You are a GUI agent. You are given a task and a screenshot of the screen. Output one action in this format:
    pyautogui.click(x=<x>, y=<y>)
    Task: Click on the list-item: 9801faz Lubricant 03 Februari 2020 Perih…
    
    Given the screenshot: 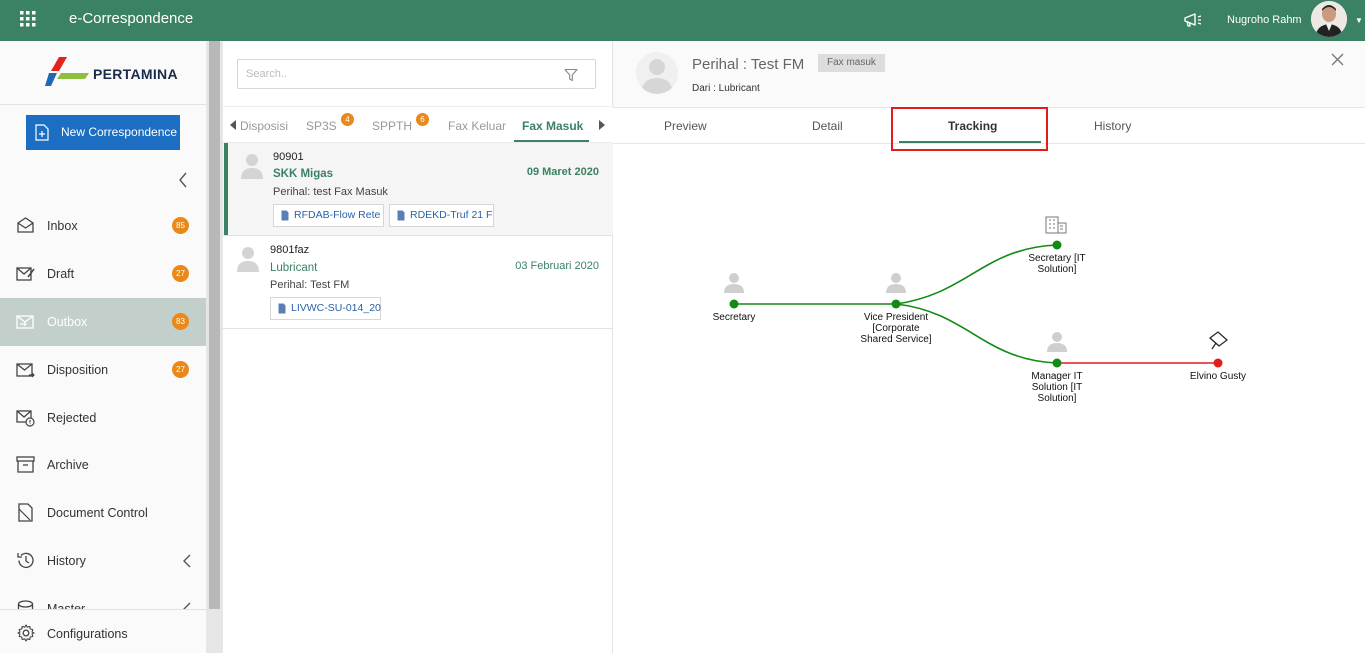 What is the action you would take?
    pyautogui.click(x=418, y=282)
    